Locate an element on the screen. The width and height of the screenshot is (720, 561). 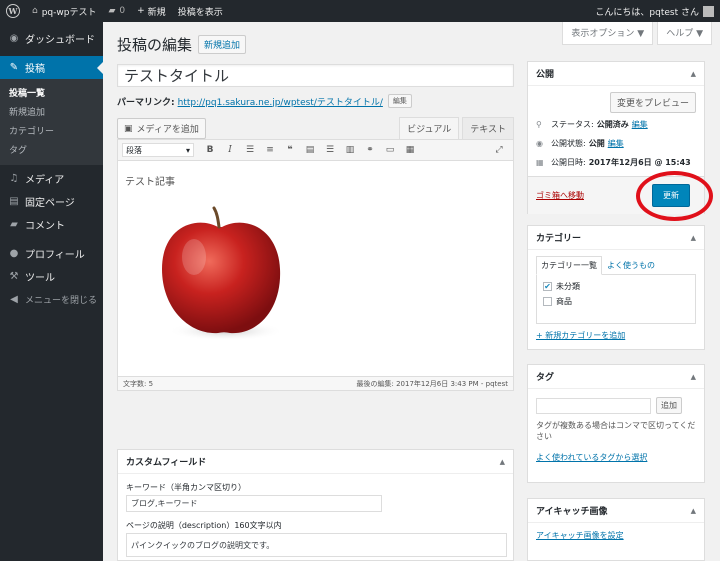
add-tag-button: 追加 is located at coordinates (669, 405).